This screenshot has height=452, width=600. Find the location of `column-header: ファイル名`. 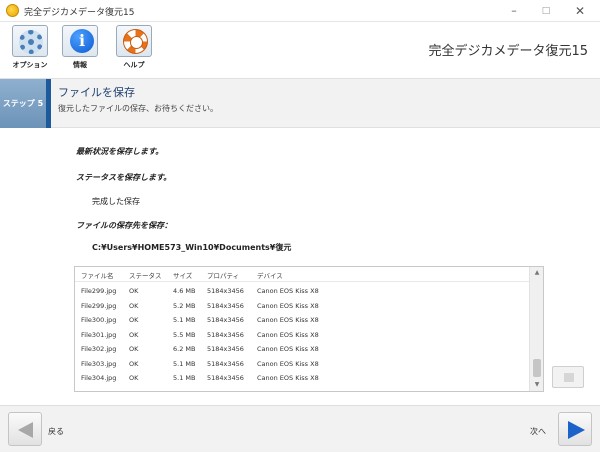

column-header: ファイル名 is located at coordinates (97, 275).